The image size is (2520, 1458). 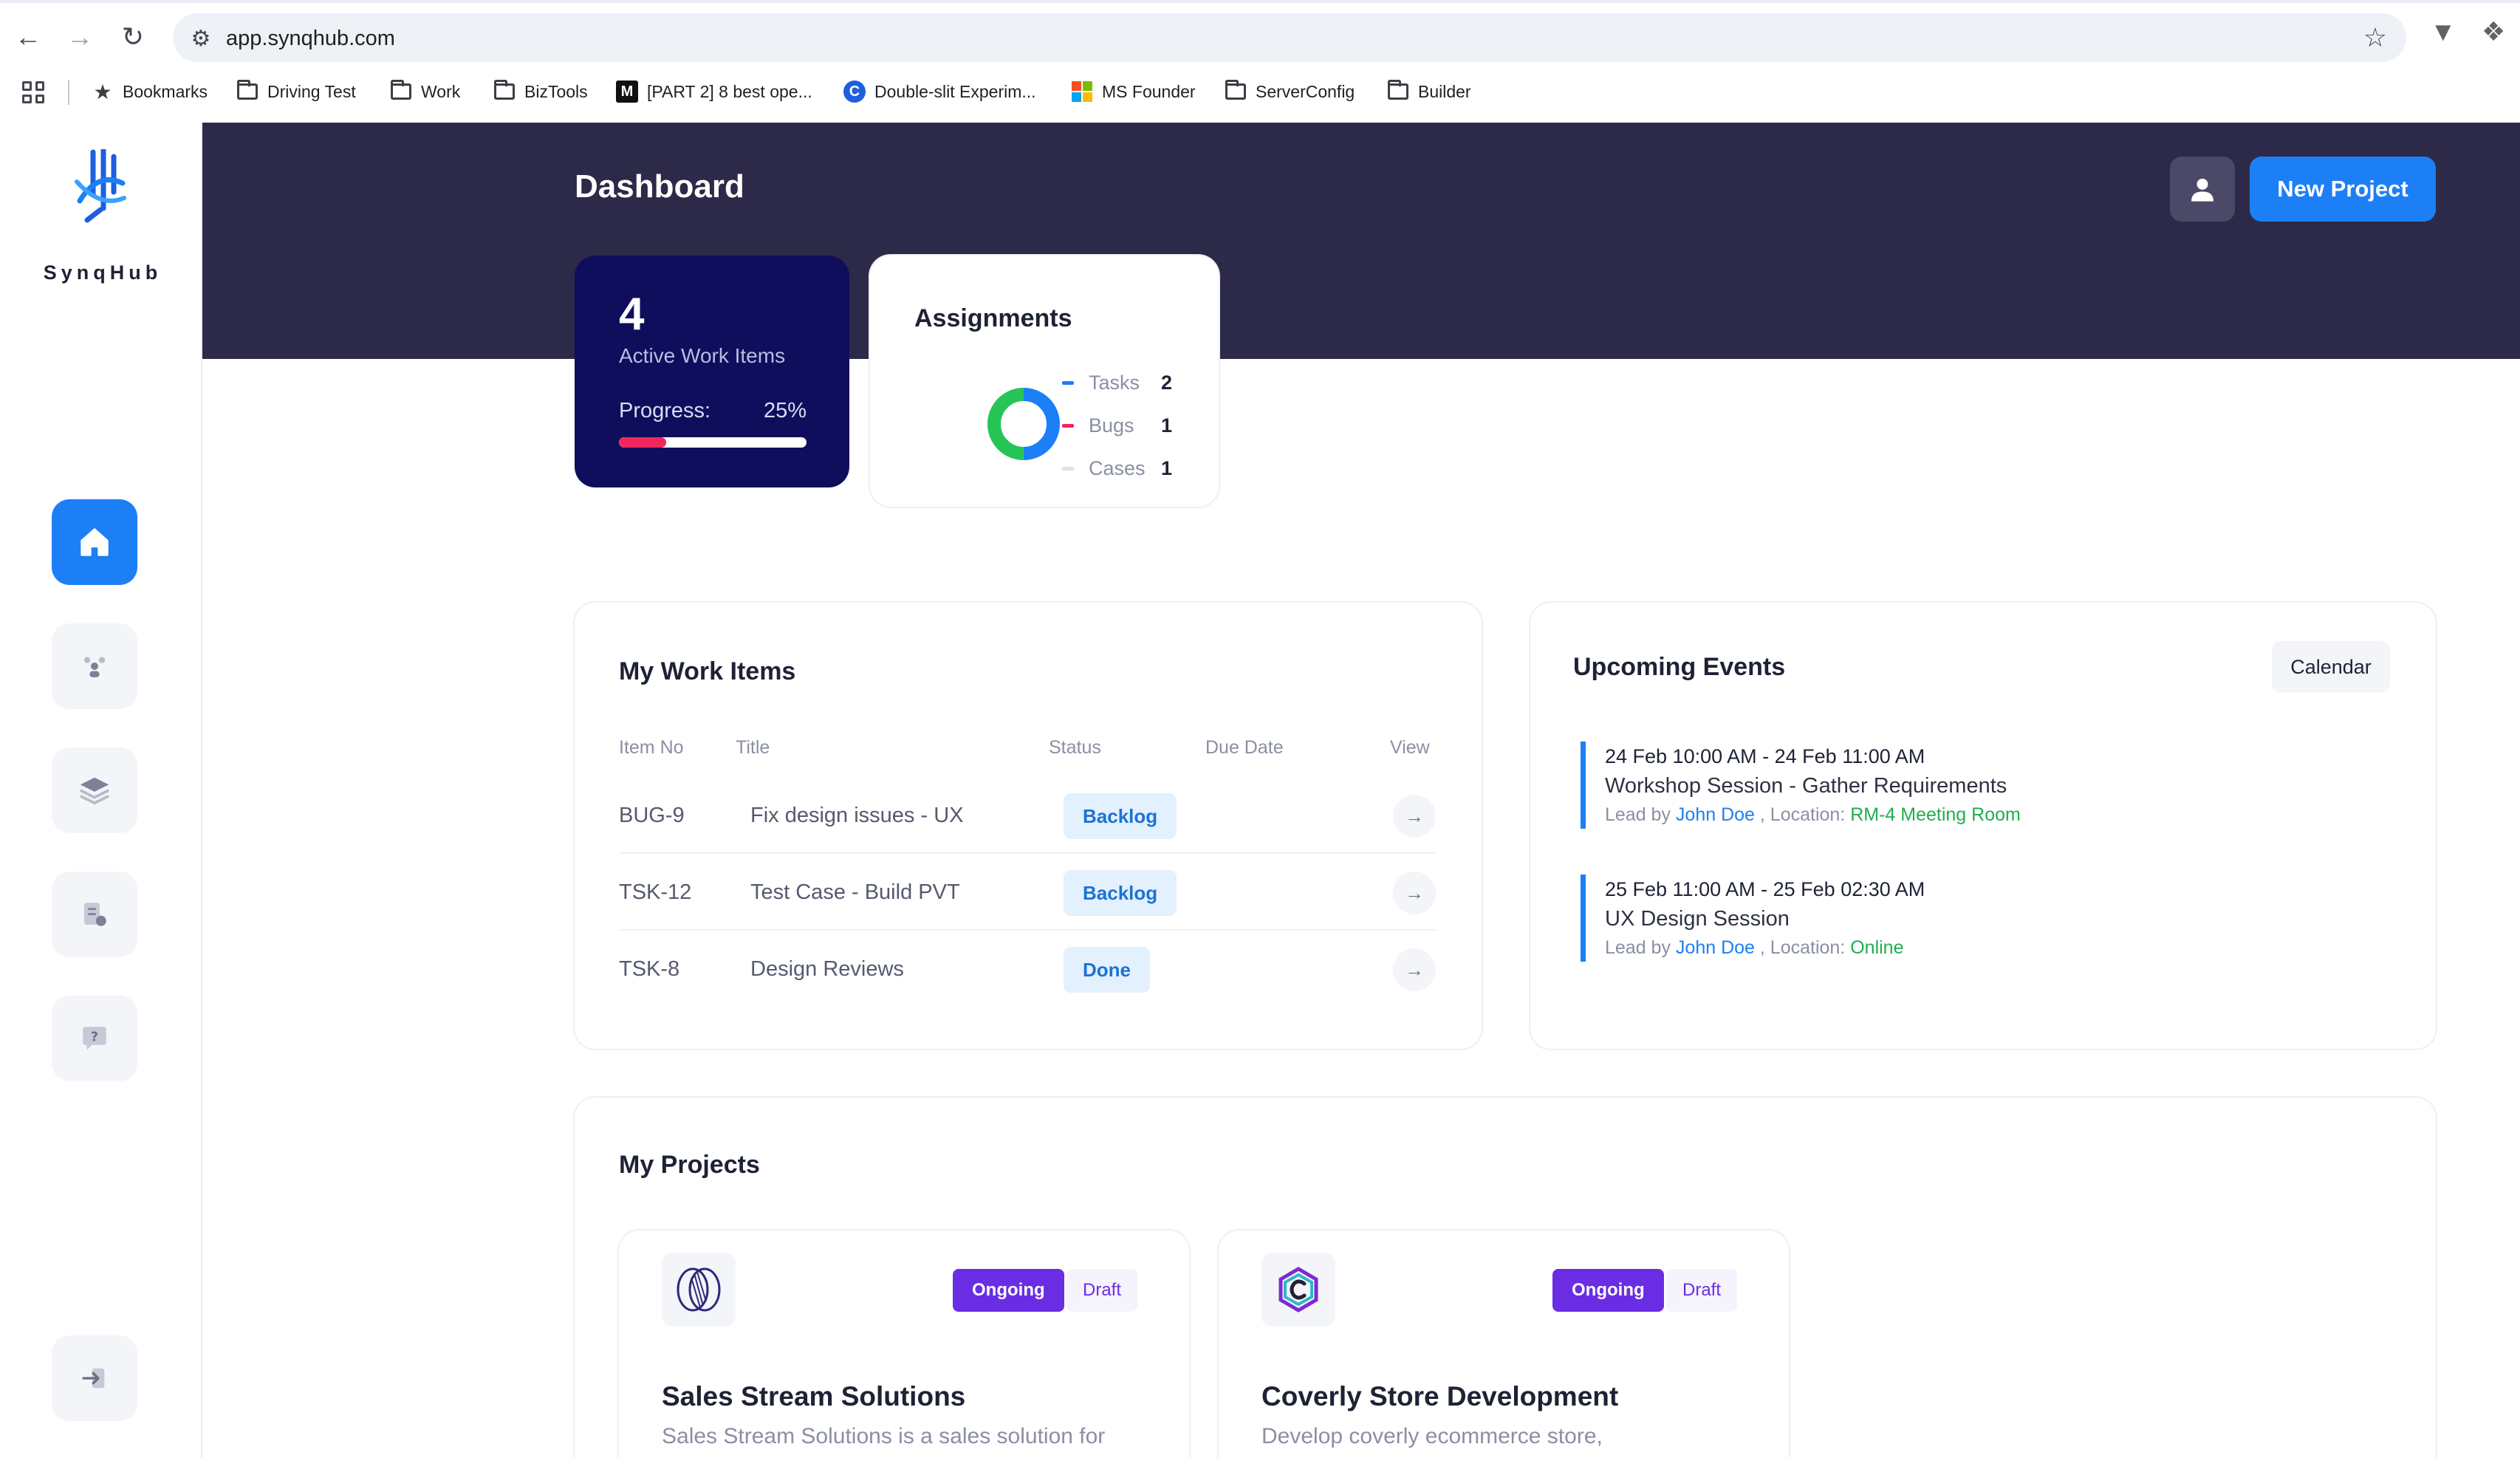 I want to click on progress-bar-fill, so click(x=642, y=443).